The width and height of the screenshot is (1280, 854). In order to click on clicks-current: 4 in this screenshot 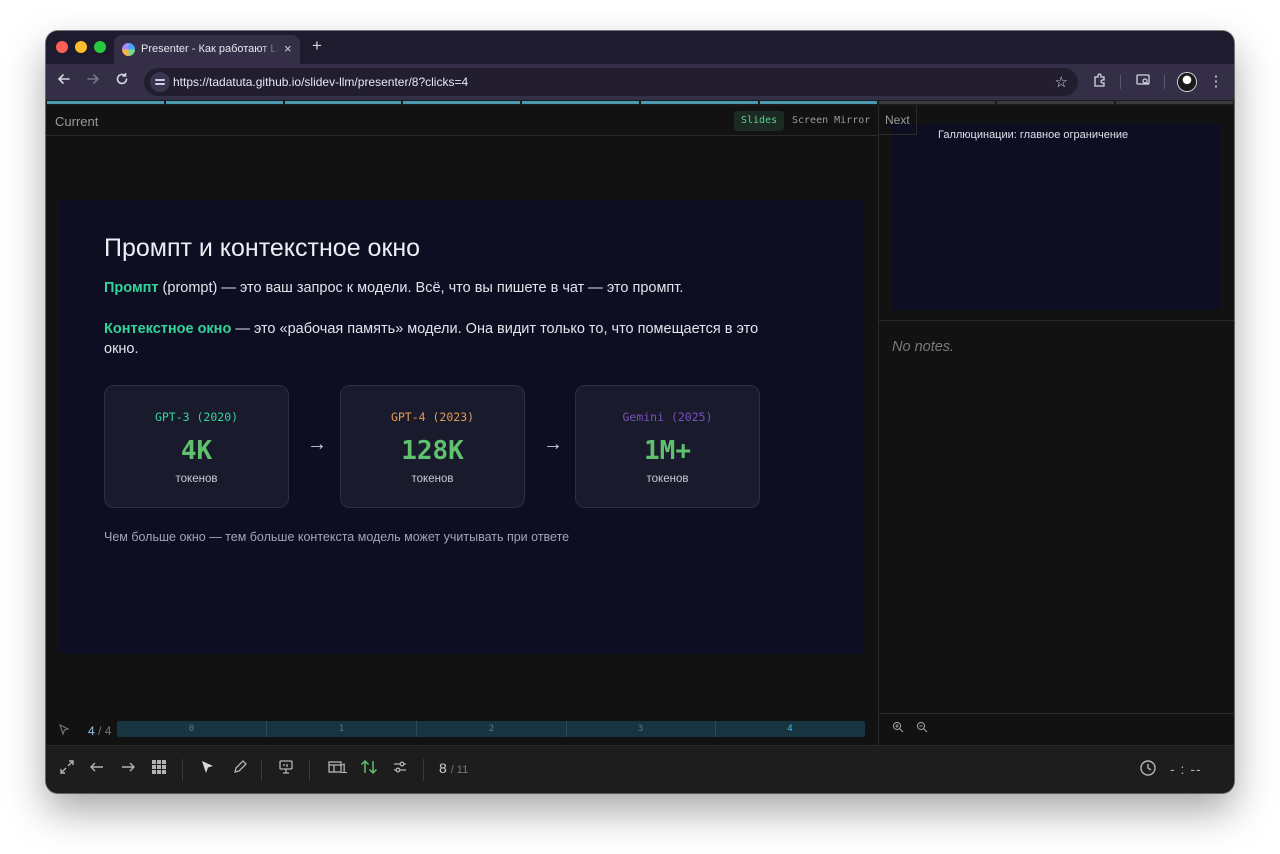, I will do `click(91, 731)`.